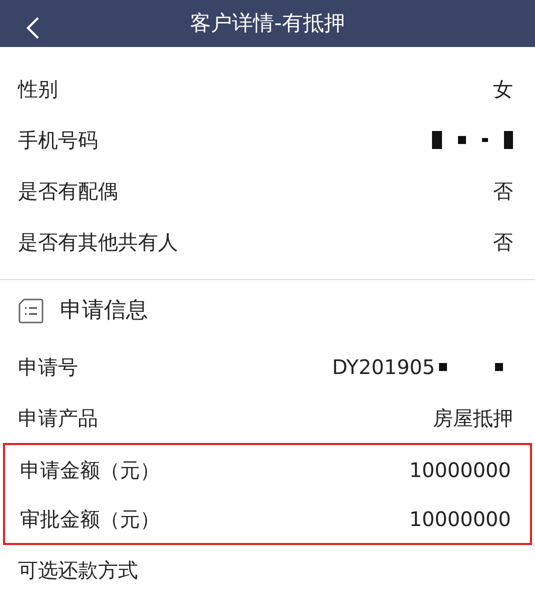  Describe the element at coordinates (98, 242) in the screenshot. I see `field-label: 是否有其他共有人` at that location.